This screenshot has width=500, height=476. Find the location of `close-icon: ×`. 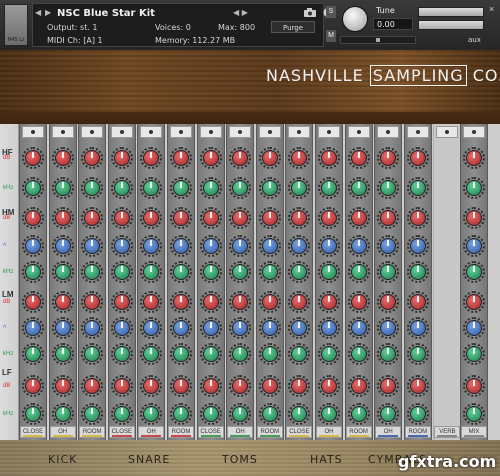

close-icon: × is located at coordinates (491, 9).